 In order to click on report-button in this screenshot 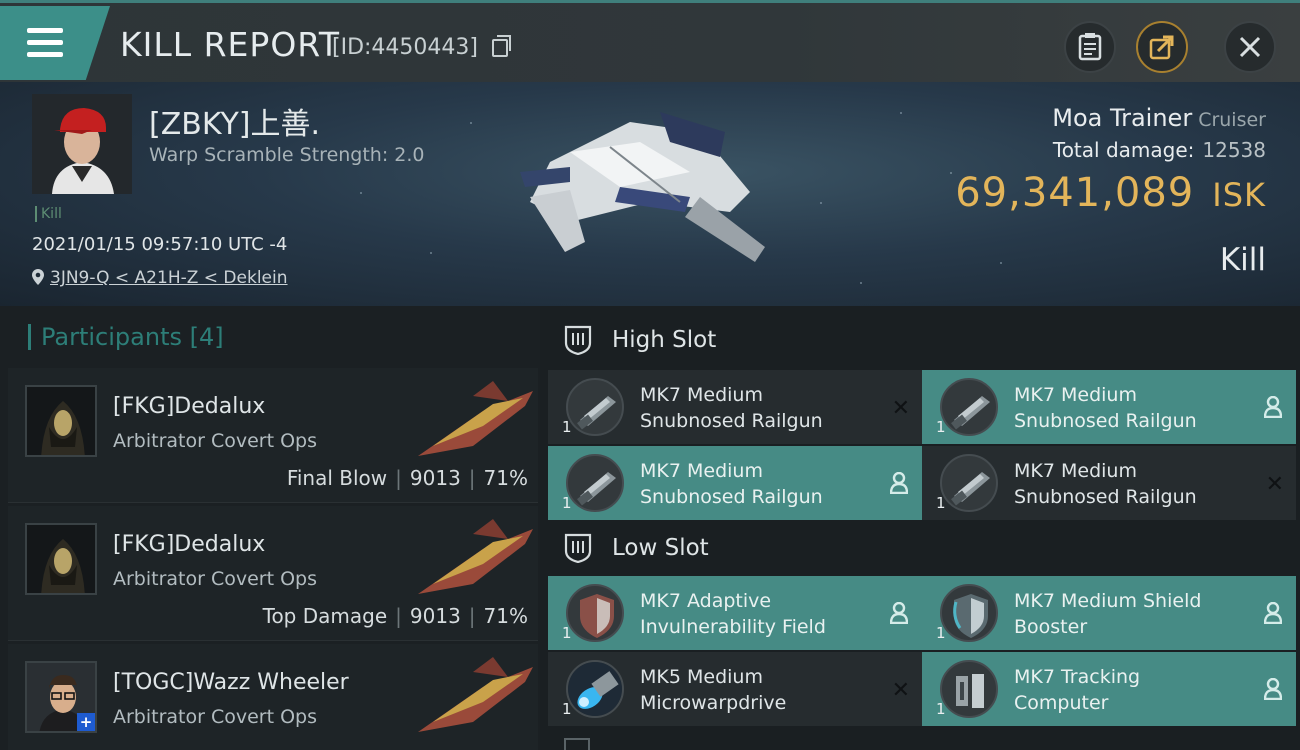, I will do `click(1090, 47)`.